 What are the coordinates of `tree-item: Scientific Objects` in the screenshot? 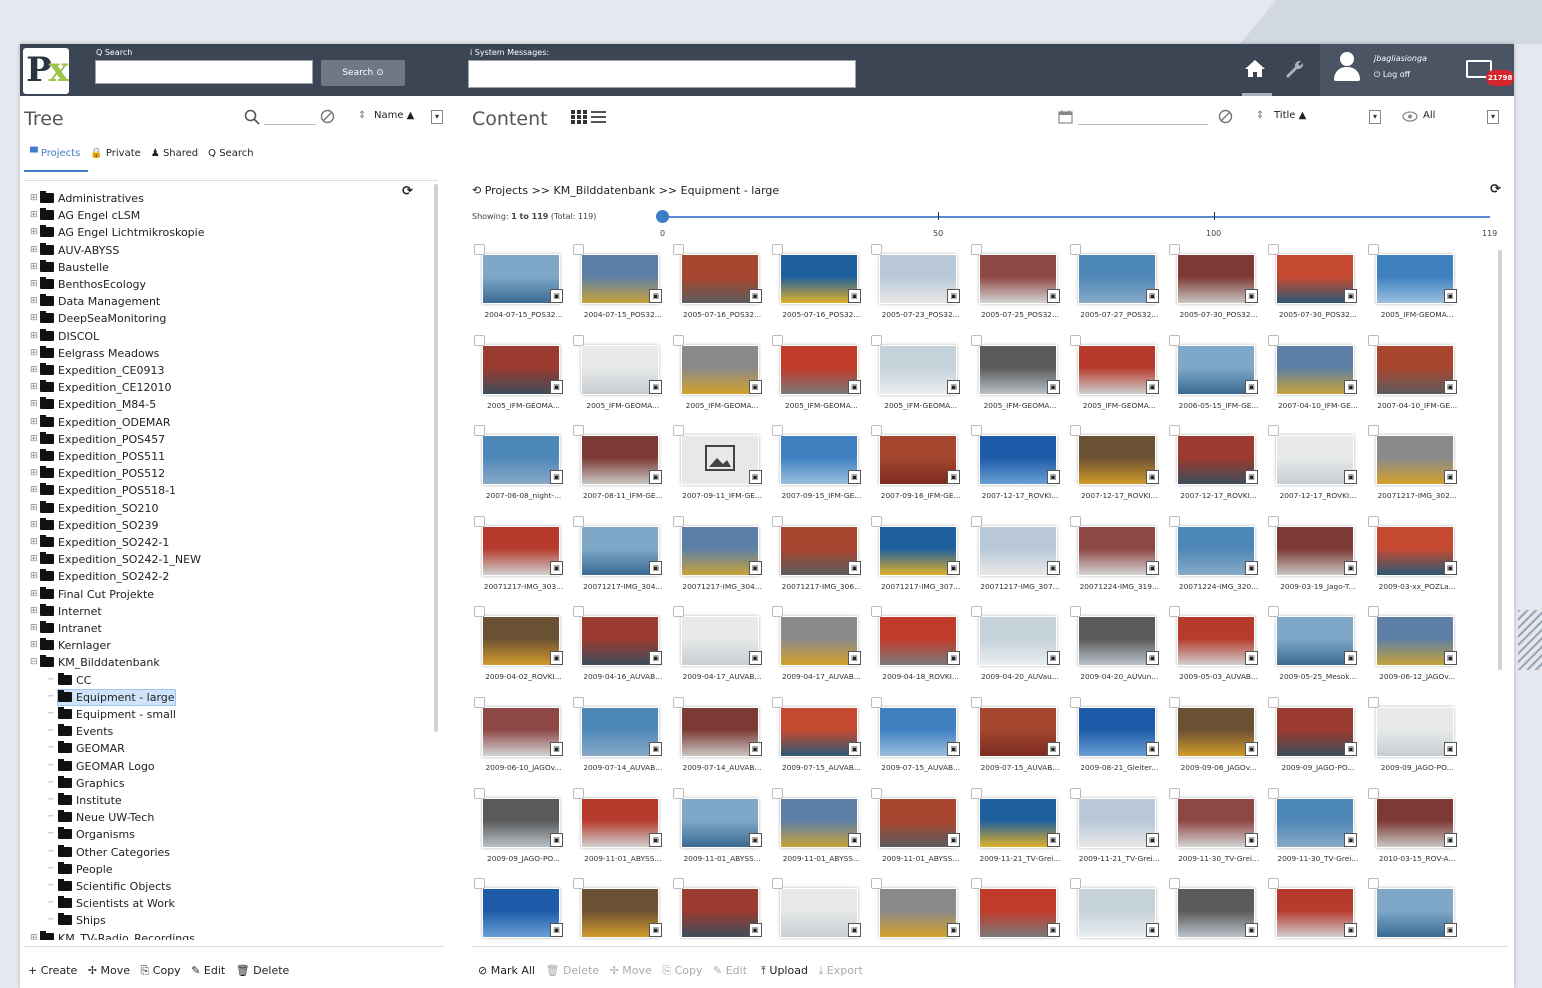 It's located at (114, 886).